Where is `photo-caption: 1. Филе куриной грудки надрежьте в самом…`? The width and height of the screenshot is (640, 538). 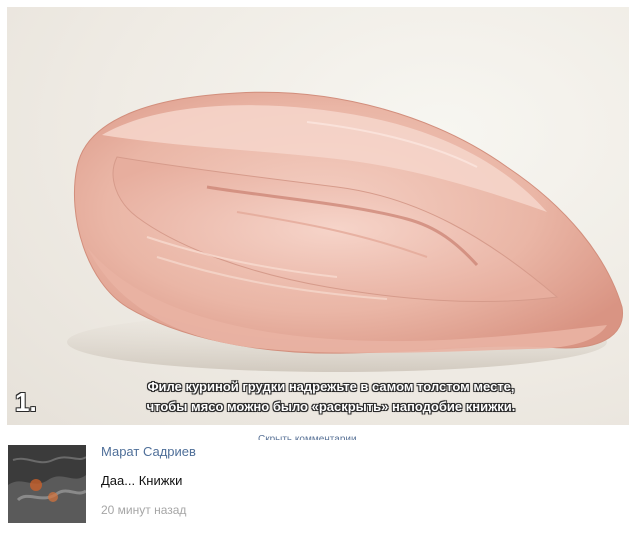 photo-caption: 1. Филе куриной грудки надрежьте в самом… is located at coordinates (318, 399).